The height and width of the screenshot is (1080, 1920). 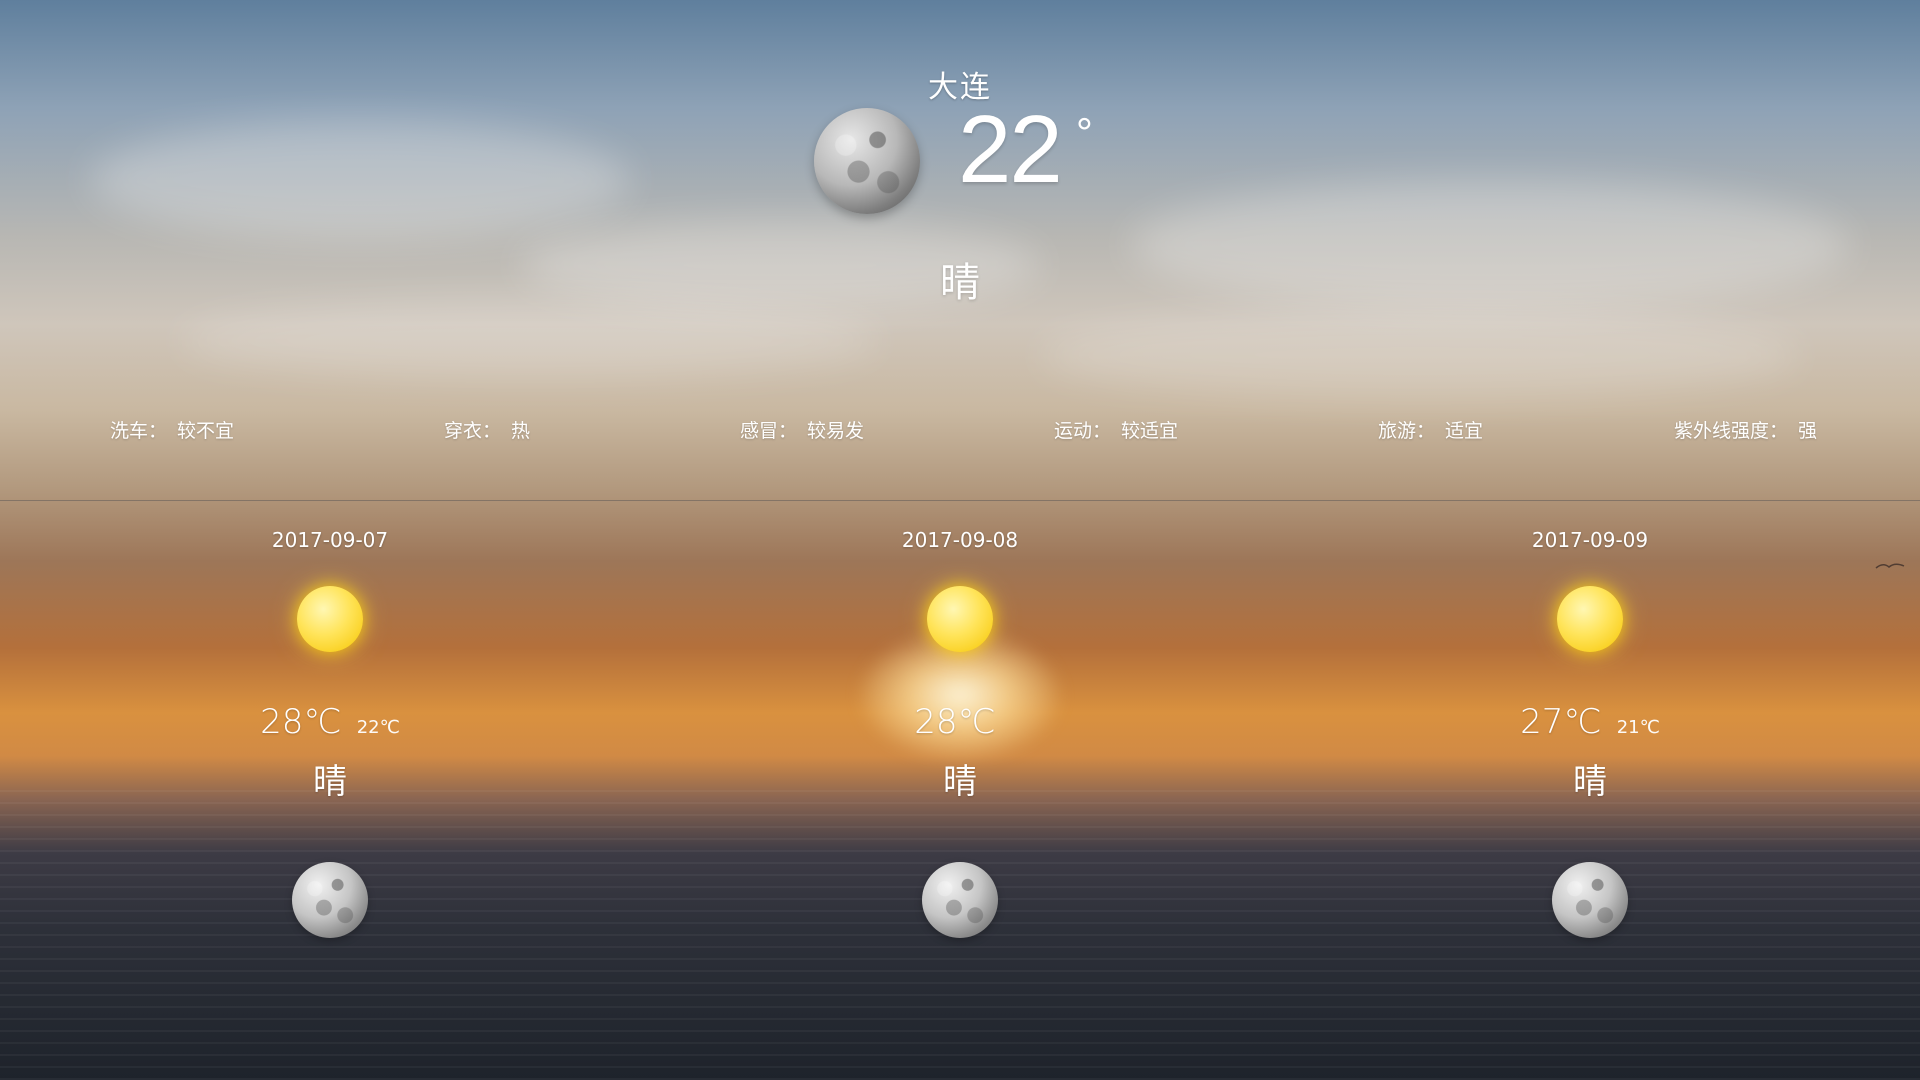 What do you see at coordinates (1590, 743) in the screenshot?
I see `forecast-day-card: 2017-09-09 27℃ 21℃ 晴` at bounding box center [1590, 743].